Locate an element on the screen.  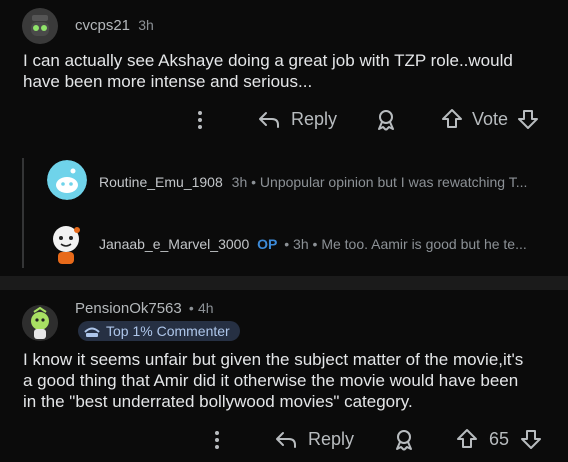
vote-control: Vote is located at coordinates (490, 119).